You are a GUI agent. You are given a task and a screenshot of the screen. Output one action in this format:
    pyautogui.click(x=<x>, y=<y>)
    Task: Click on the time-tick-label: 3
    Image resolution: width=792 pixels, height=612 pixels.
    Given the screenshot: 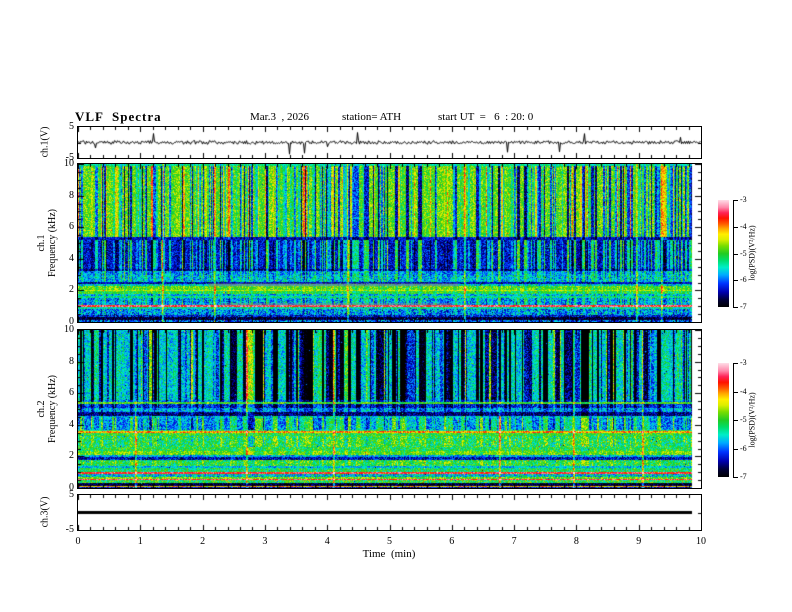 What is the action you would take?
    pyautogui.click(x=265, y=541)
    